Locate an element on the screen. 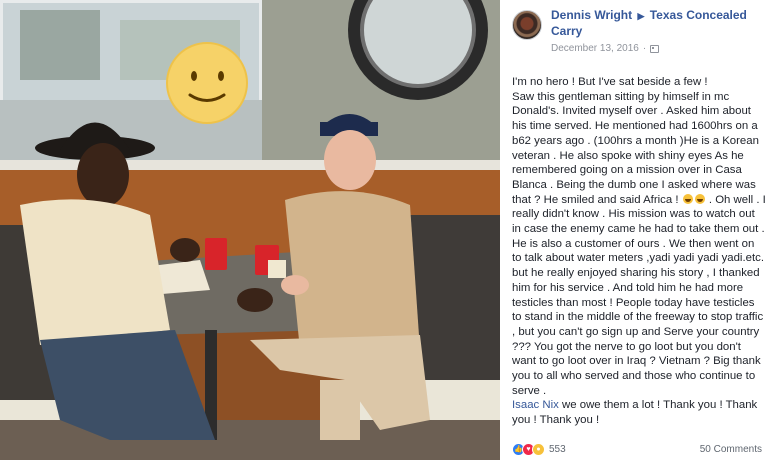 Image resolution: width=770 pixels, height=460 pixels. author-avatar is located at coordinates (527, 25).